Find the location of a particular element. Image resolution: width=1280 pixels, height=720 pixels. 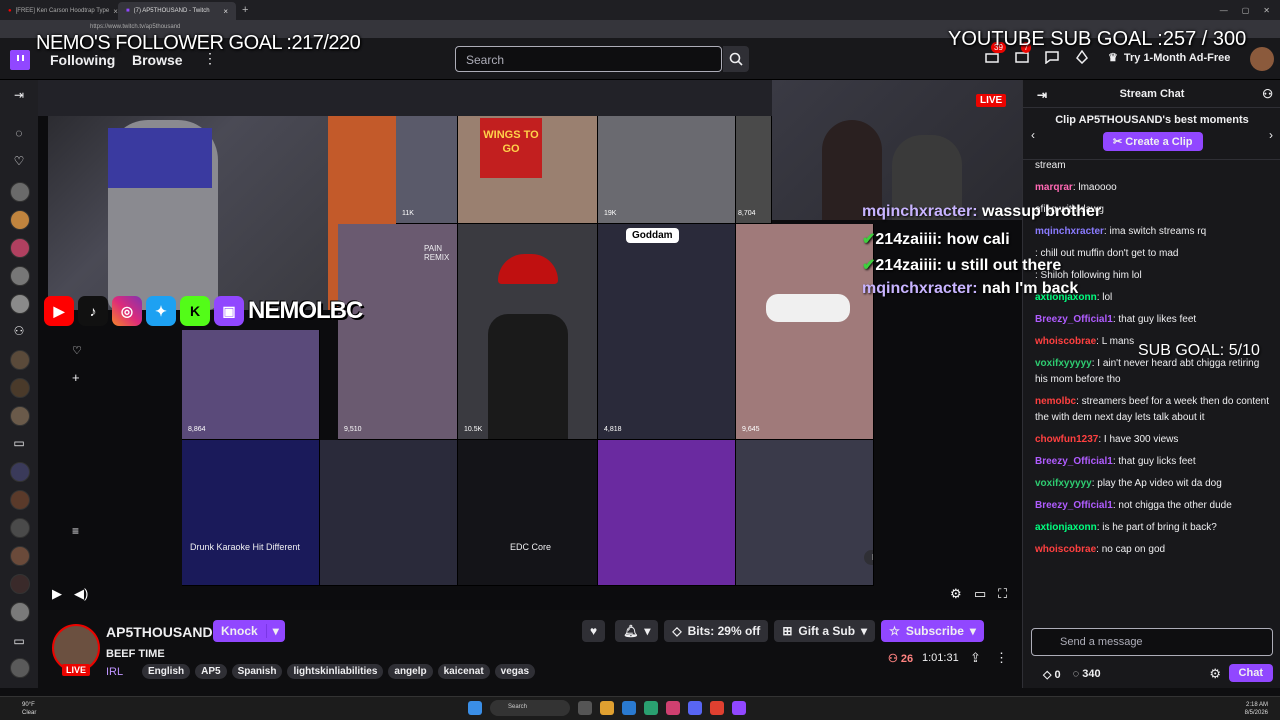

weather-widget: 90°F Clear is located at coordinates (29, 709).